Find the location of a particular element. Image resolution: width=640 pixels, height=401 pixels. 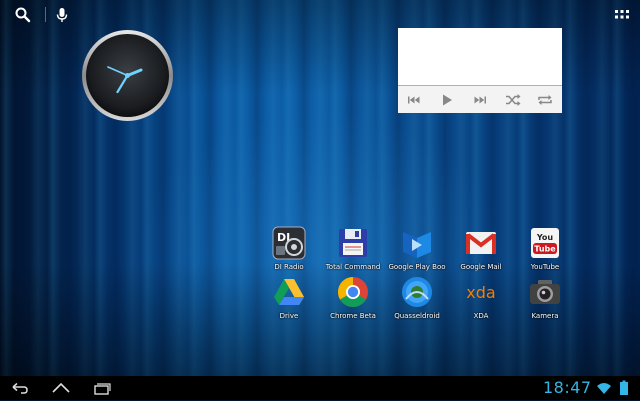

music-controls is located at coordinates (480, 99).